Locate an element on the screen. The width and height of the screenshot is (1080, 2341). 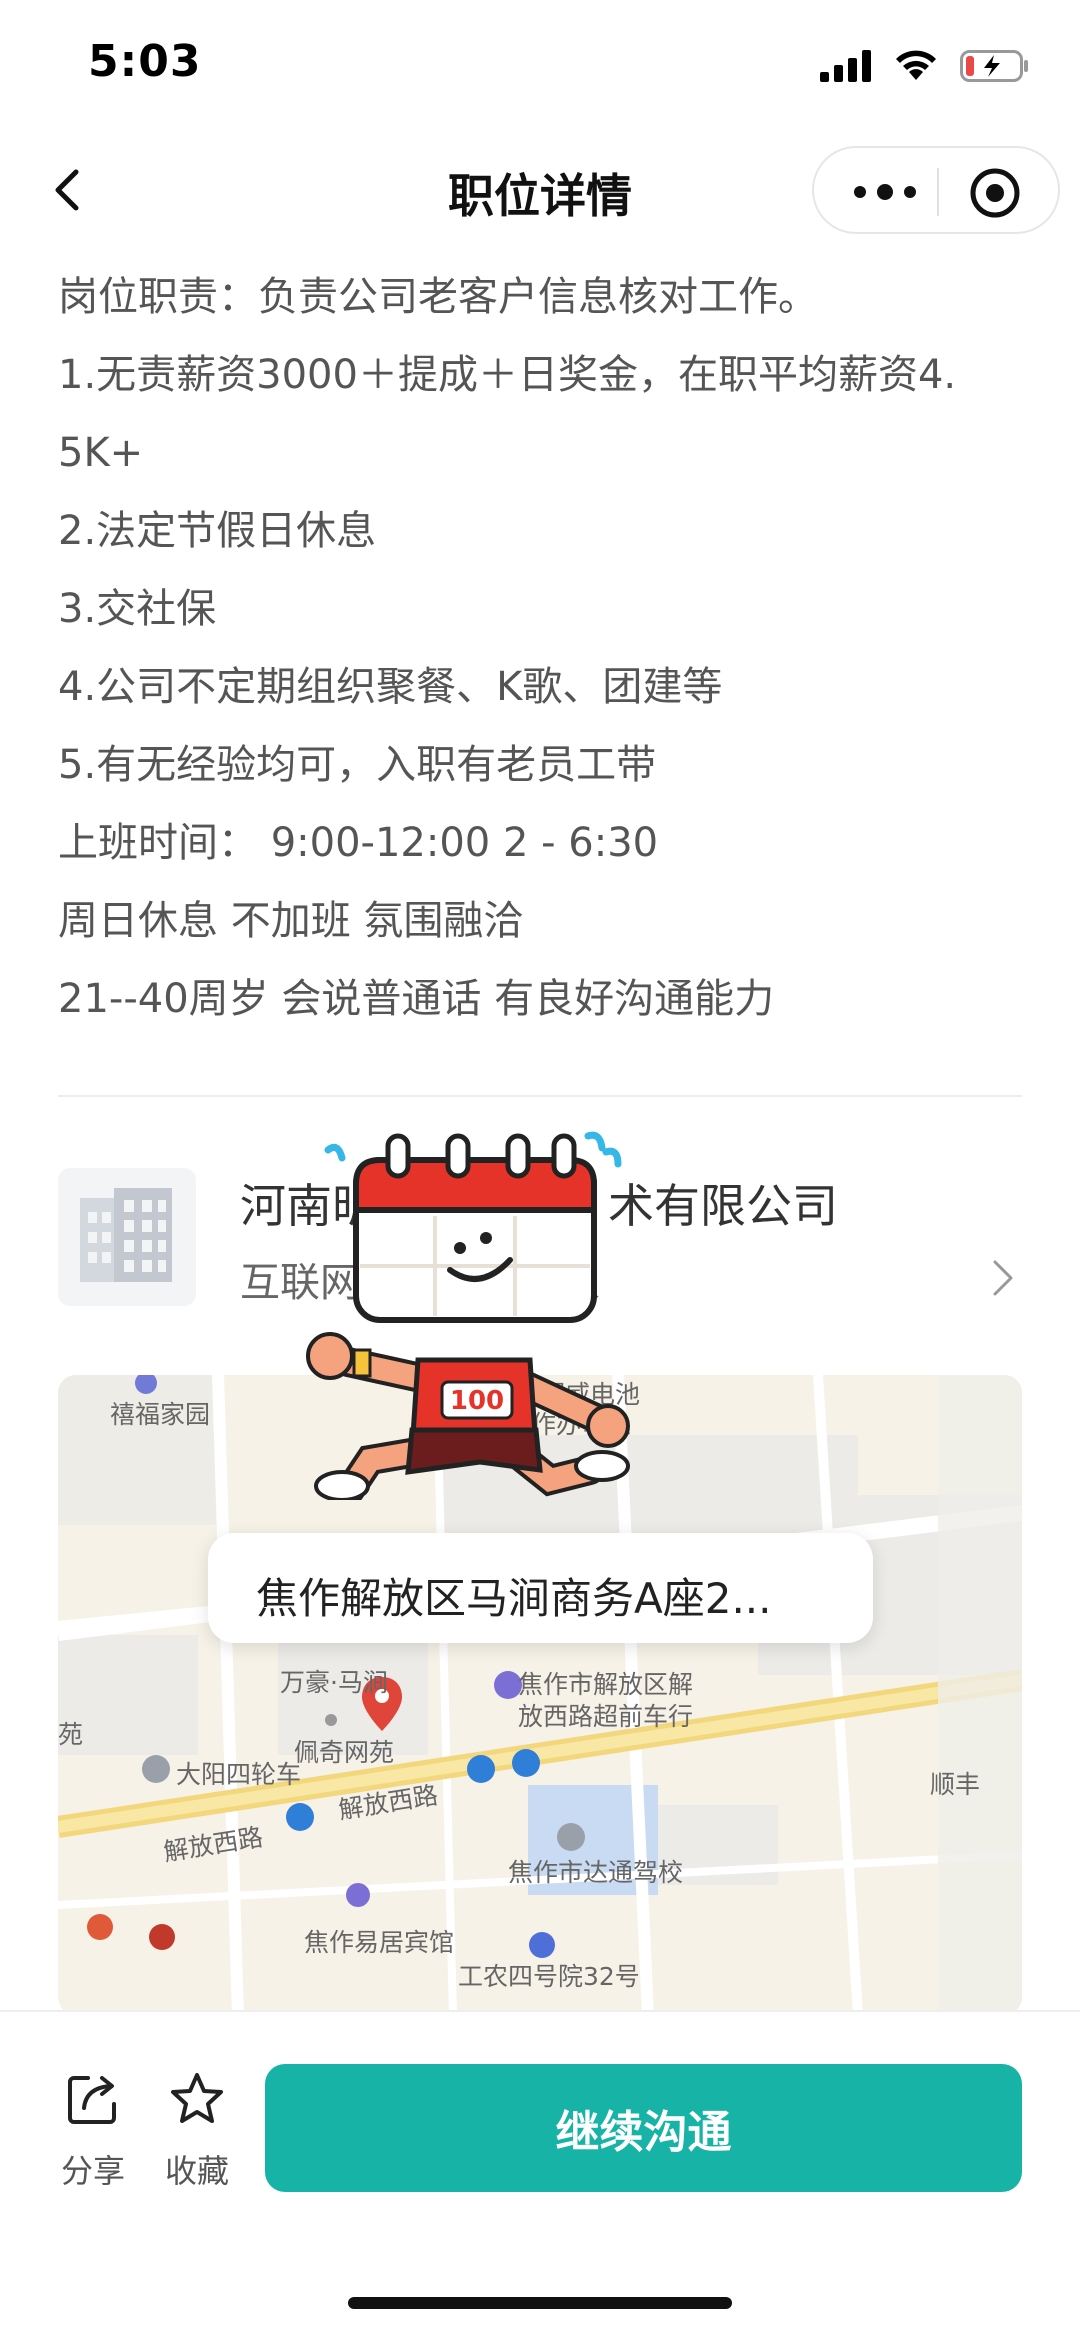
running-calendar-mascot: 100 is located at coordinates (468, 1315).